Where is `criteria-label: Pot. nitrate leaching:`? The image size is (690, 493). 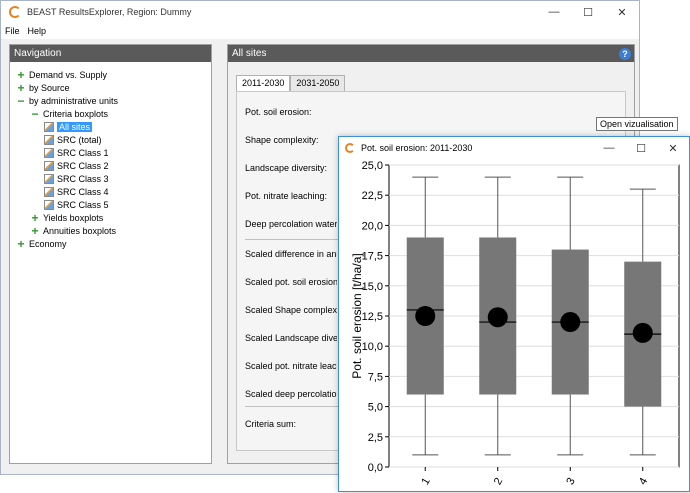 criteria-label: Pot. nitrate leaching: is located at coordinates (286, 196).